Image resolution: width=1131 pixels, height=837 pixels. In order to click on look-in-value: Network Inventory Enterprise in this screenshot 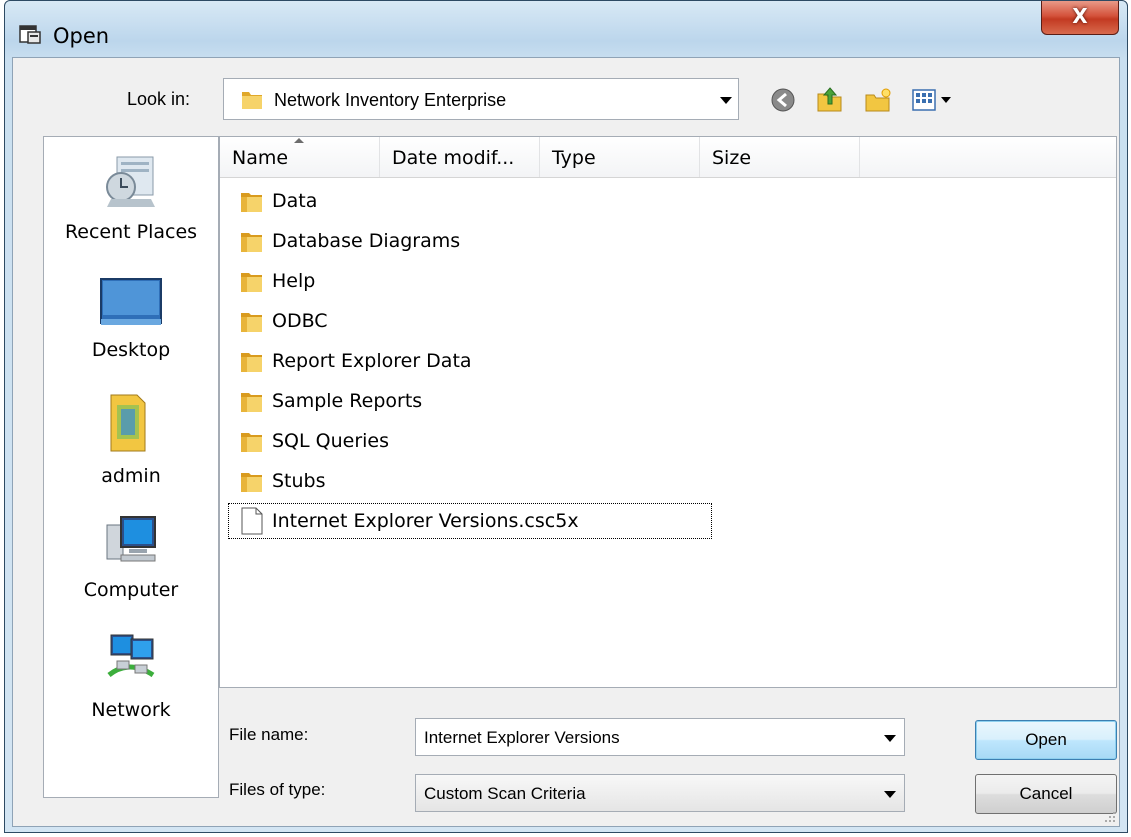, I will do `click(390, 100)`.